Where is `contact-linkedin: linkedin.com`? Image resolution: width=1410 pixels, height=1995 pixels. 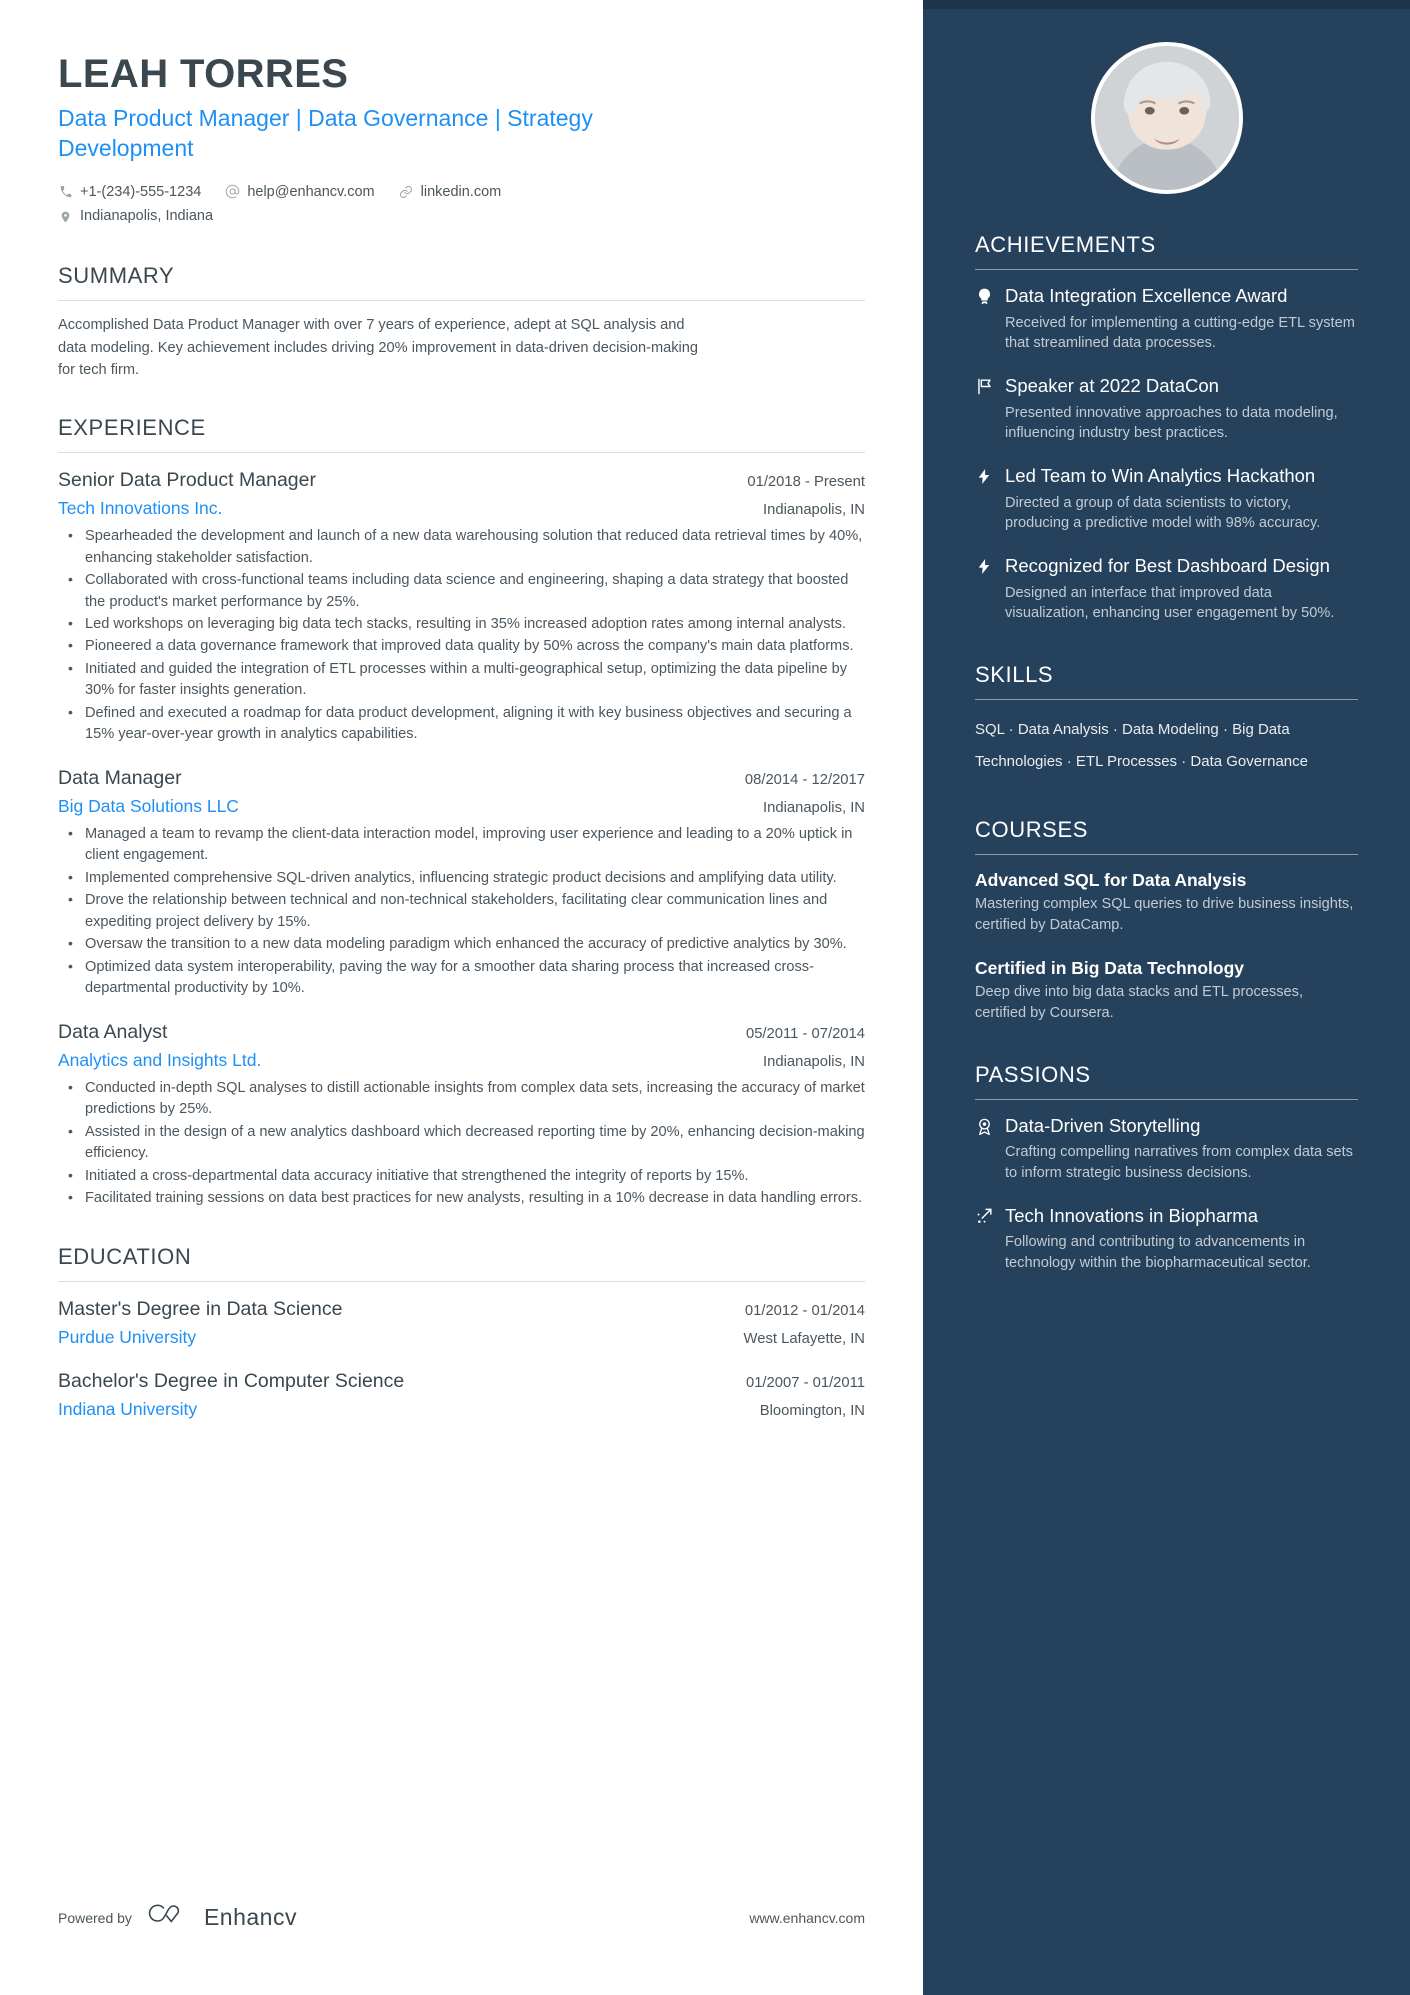
contact-linkedin: linkedin.com is located at coordinates (450, 192).